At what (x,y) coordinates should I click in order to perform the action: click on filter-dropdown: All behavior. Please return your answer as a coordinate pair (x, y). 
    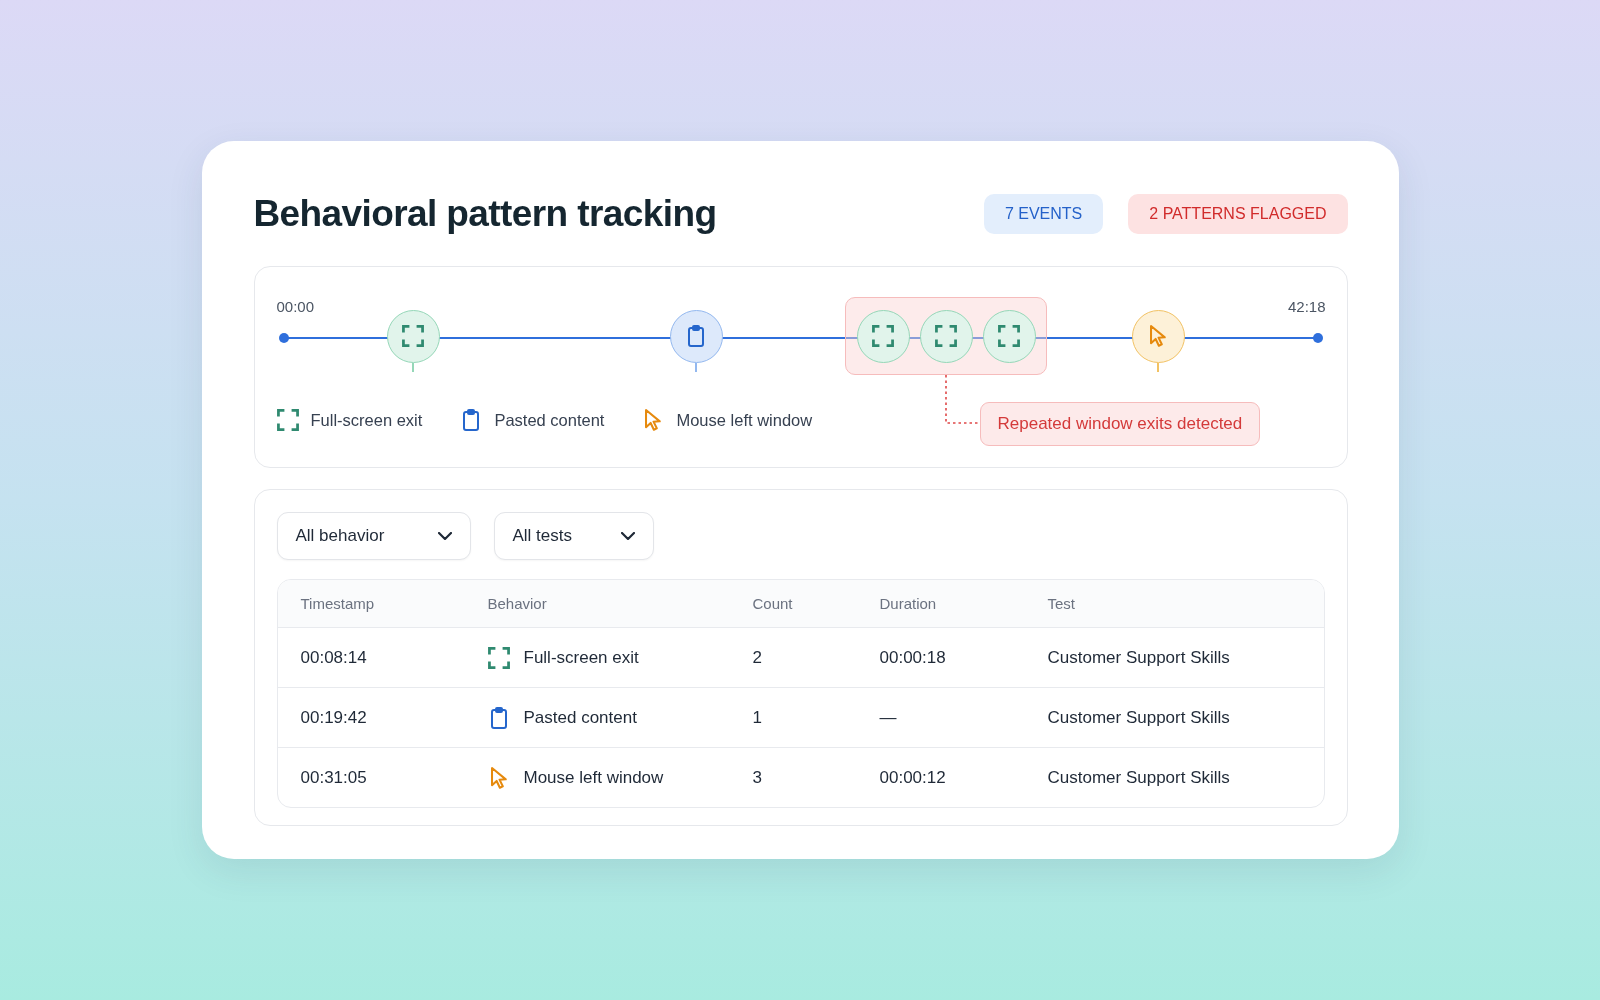
    Looking at the image, I should click on (373, 536).